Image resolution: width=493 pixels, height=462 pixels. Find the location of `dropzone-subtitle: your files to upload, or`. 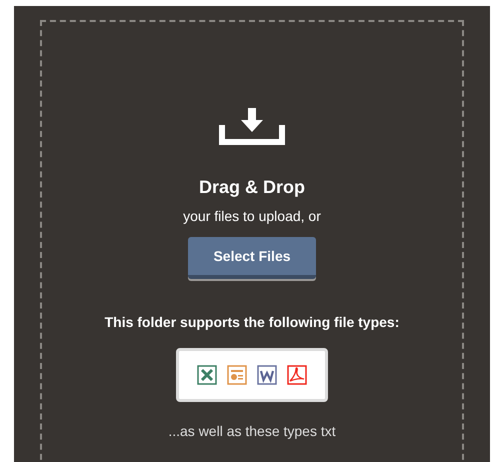

dropzone-subtitle: your files to upload, or is located at coordinates (252, 216).